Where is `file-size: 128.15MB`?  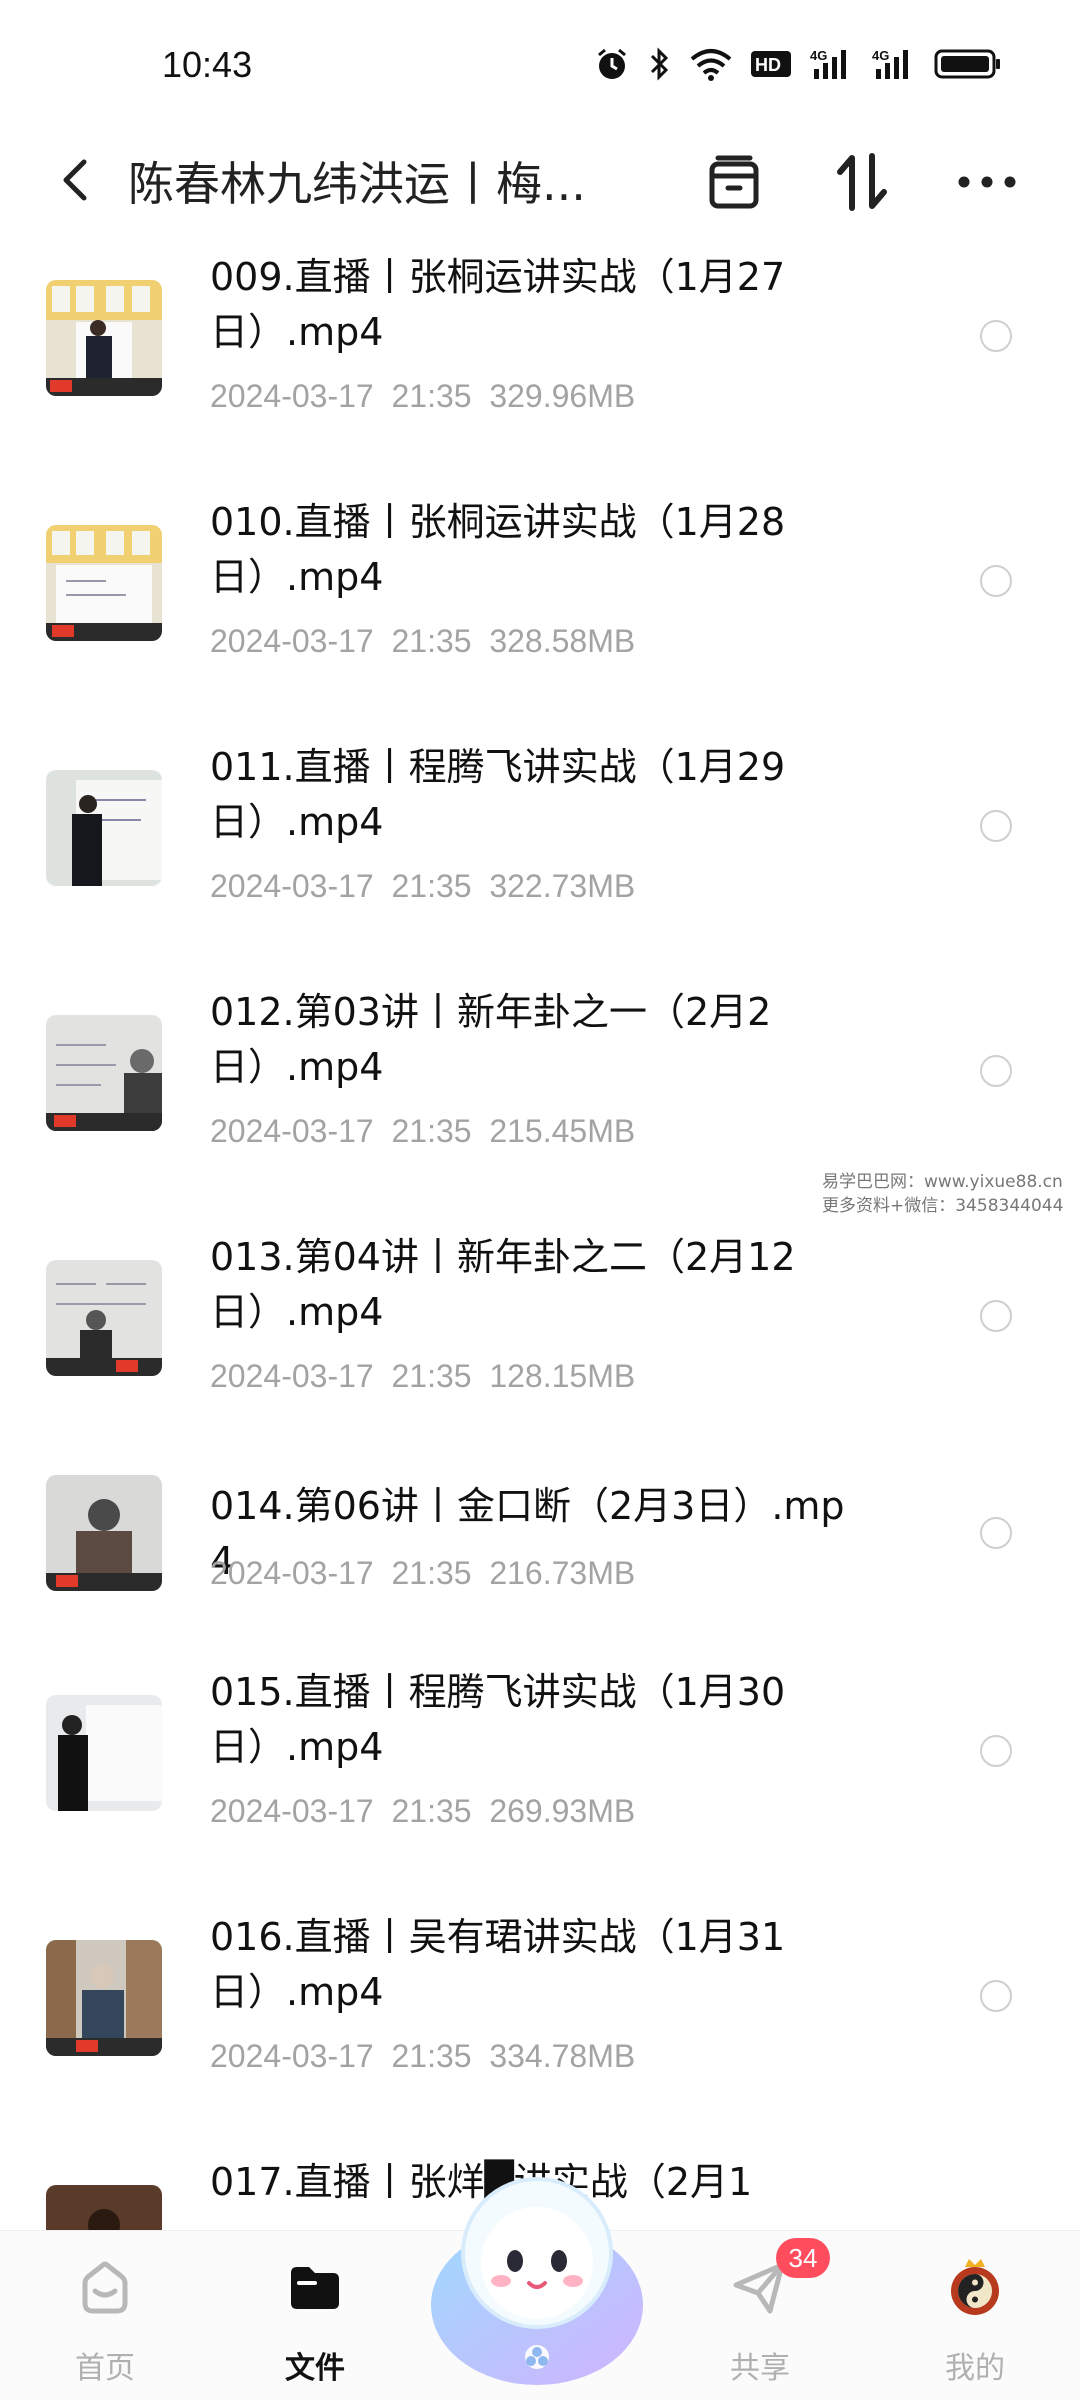 file-size: 128.15MB is located at coordinates (562, 1376).